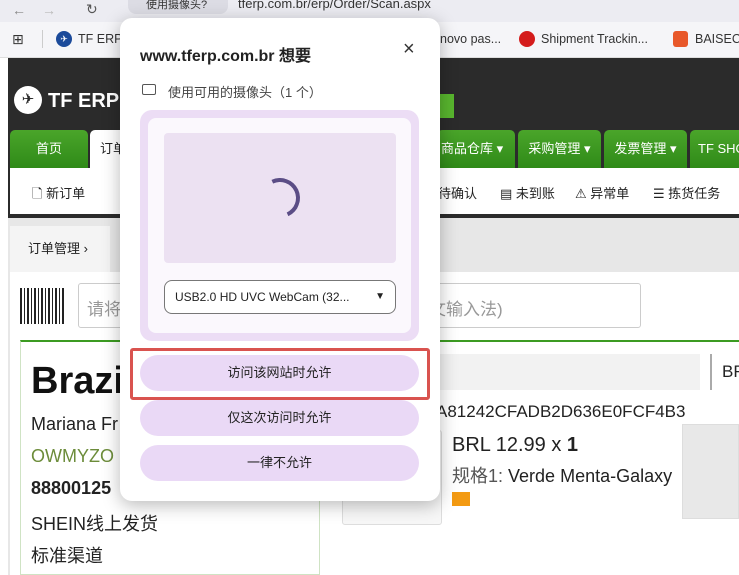  I want to click on allow-site-button: 访问该网站时允许, so click(279, 373).